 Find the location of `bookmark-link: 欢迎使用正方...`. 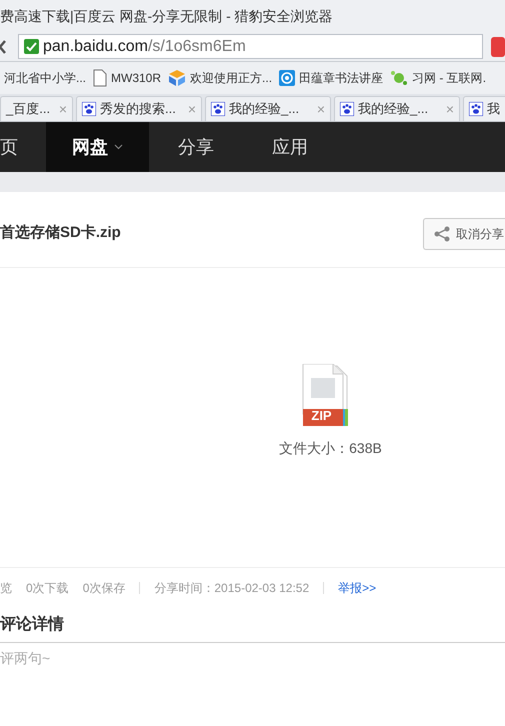

bookmark-link: 欢迎使用正方... is located at coordinates (231, 78).